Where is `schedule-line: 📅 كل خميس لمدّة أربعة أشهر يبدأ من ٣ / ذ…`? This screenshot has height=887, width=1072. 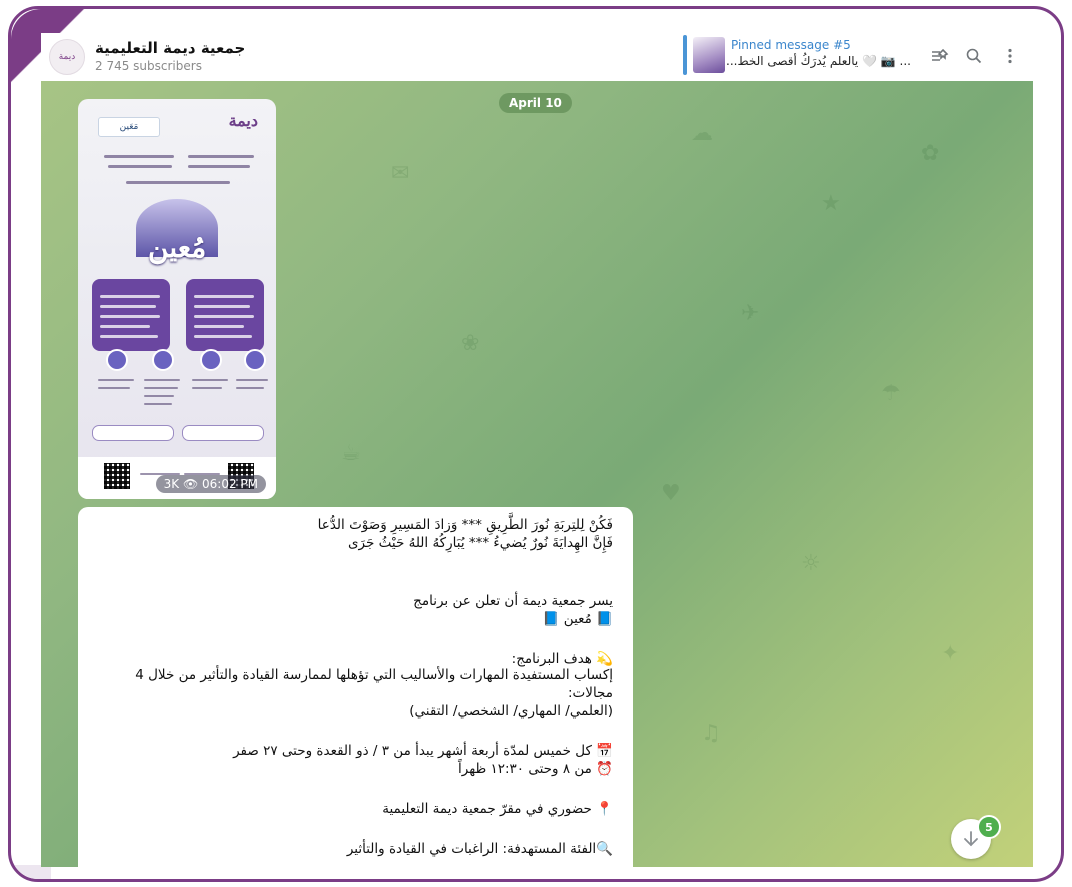 schedule-line: 📅 كل خميس لمدّة أربعة أشهر يبدأ من ٣ / ذ… is located at coordinates (423, 751).